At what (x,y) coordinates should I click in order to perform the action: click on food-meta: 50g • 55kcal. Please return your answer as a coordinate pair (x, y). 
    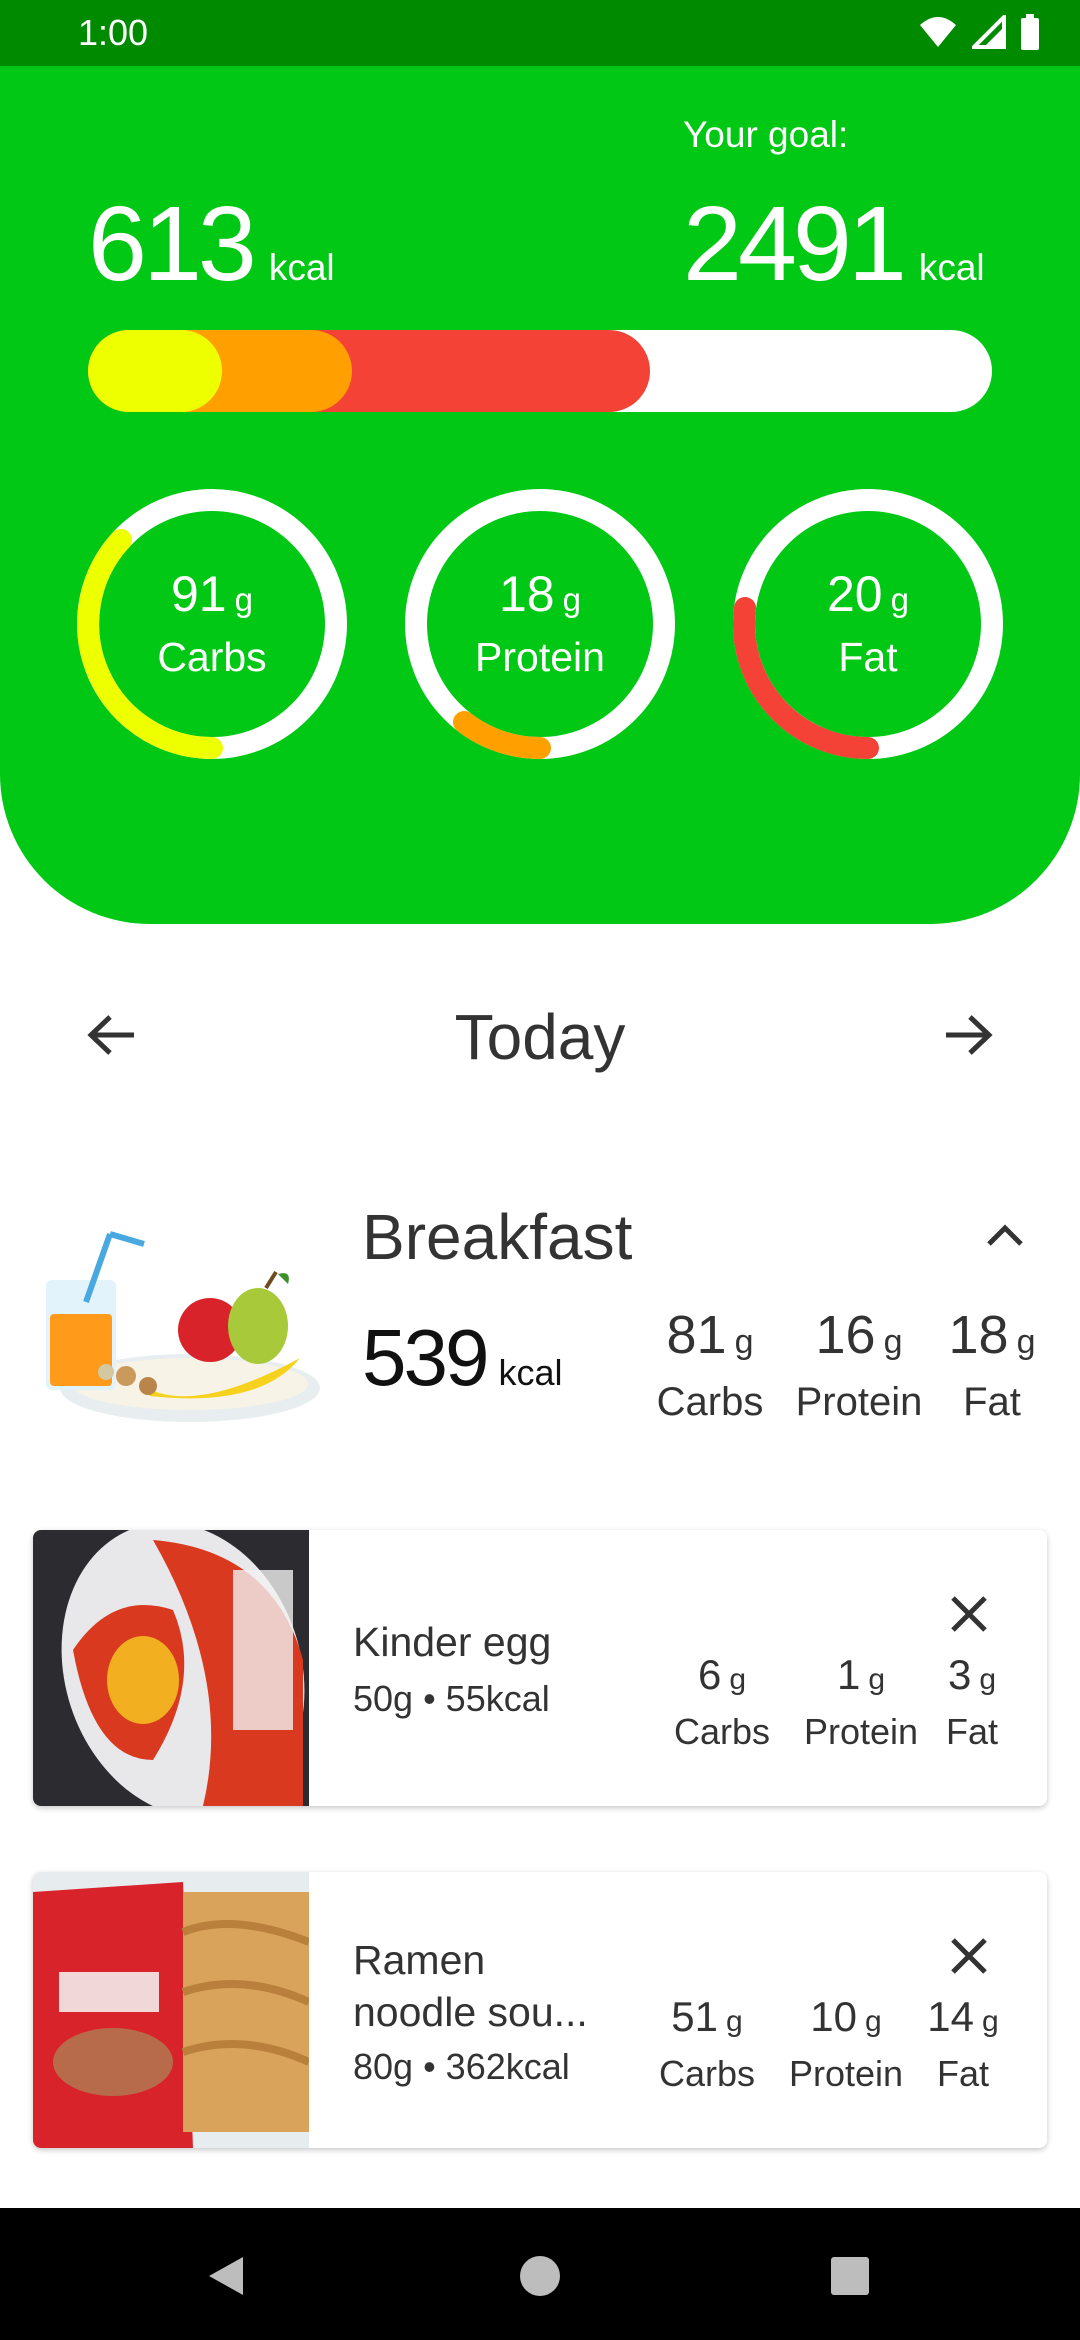
    Looking at the image, I should click on (451, 1698).